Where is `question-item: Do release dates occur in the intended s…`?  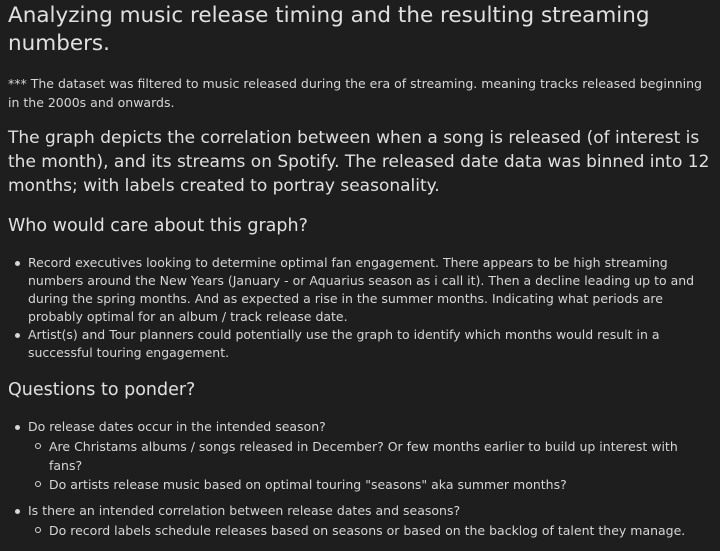 question-item: Do release dates occur in the intended s… is located at coordinates (360, 456).